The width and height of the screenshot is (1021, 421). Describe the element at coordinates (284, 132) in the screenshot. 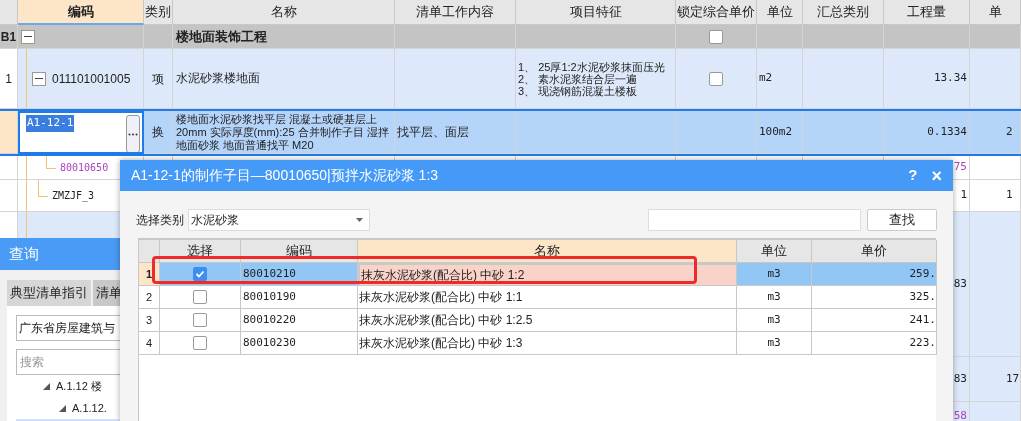

I see `table-cell: 楼地面水泥砂浆找平层 混凝土或硬基层上 20mm 实际厚度(mm):25 合并制作子目 湿拌地面砂浆 地面普通找平 M20` at that location.